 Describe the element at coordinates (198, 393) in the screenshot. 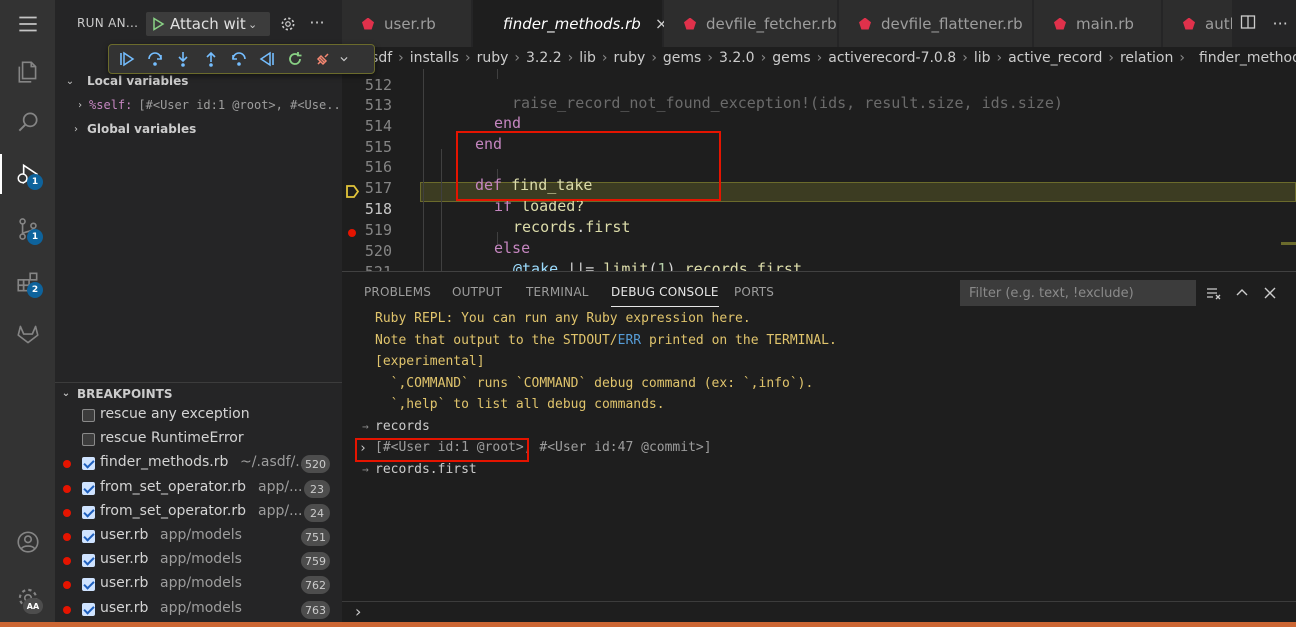

I see `breakpoints-header: ⌄ BREAKPOINTS` at that location.